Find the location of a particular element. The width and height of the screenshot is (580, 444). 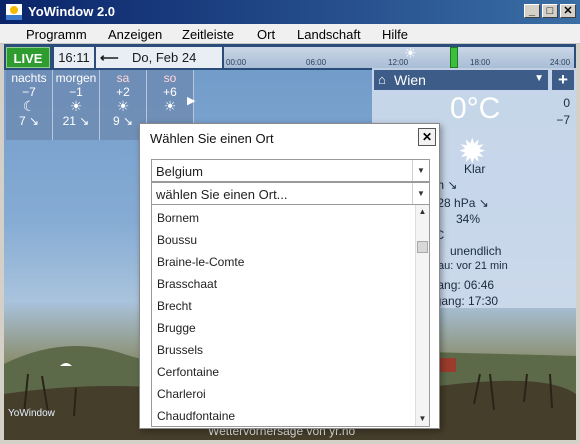

minimize-button: _ is located at coordinates (532, 11).